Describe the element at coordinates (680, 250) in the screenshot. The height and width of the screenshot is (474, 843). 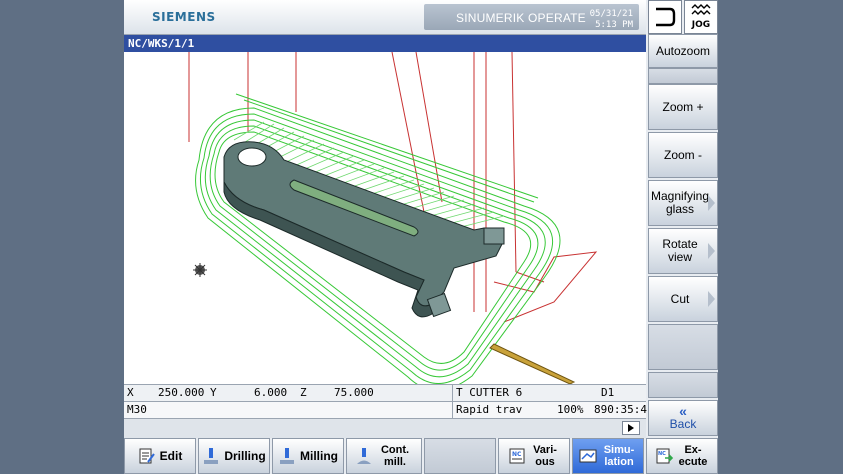
I see `rotate-view-label: Rotate view` at that location.